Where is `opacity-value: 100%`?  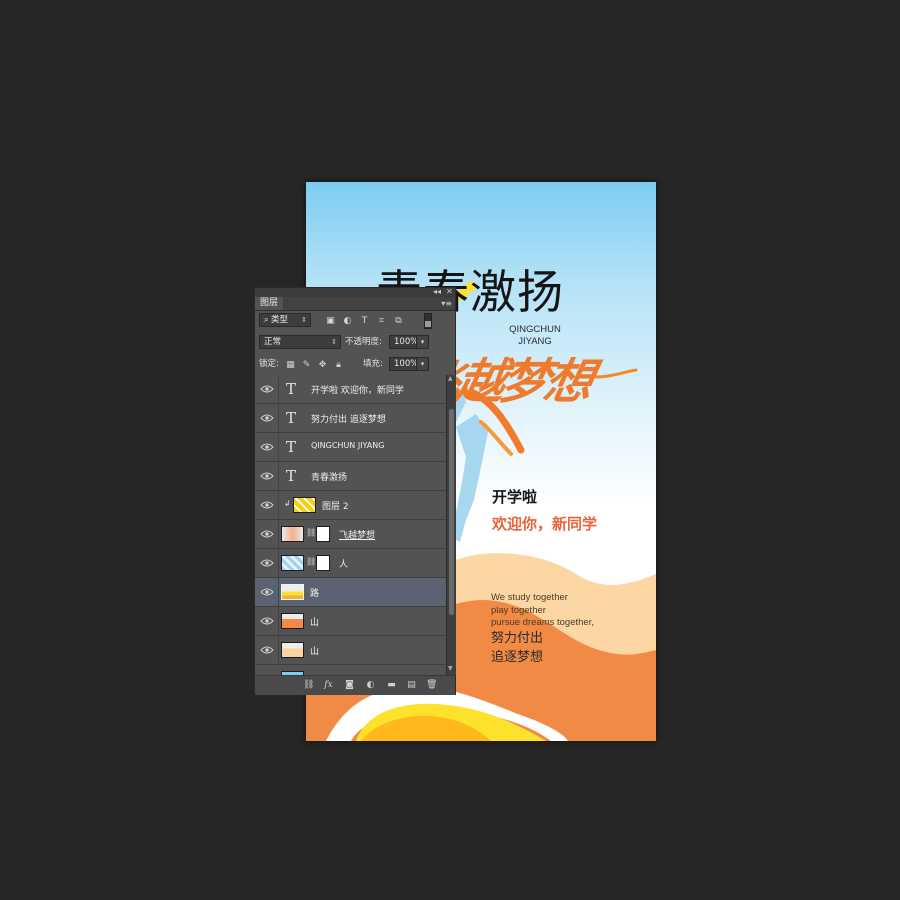 opacity-value: 100% is located at coordinates (406, 342).